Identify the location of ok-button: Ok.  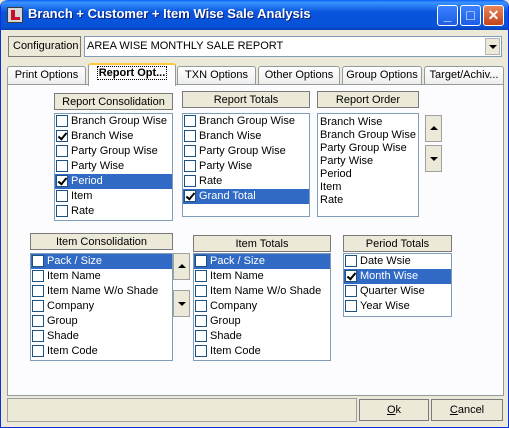
(394, 410).